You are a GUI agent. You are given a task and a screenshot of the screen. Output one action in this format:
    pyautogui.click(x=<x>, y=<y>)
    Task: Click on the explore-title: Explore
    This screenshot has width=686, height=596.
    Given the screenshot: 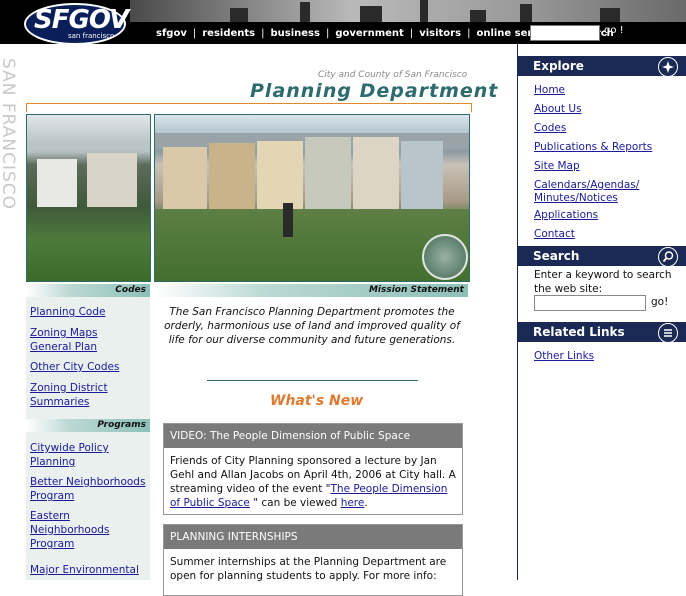 What is the action you would take?
    pyautogui.click(x=558, y=66)
    